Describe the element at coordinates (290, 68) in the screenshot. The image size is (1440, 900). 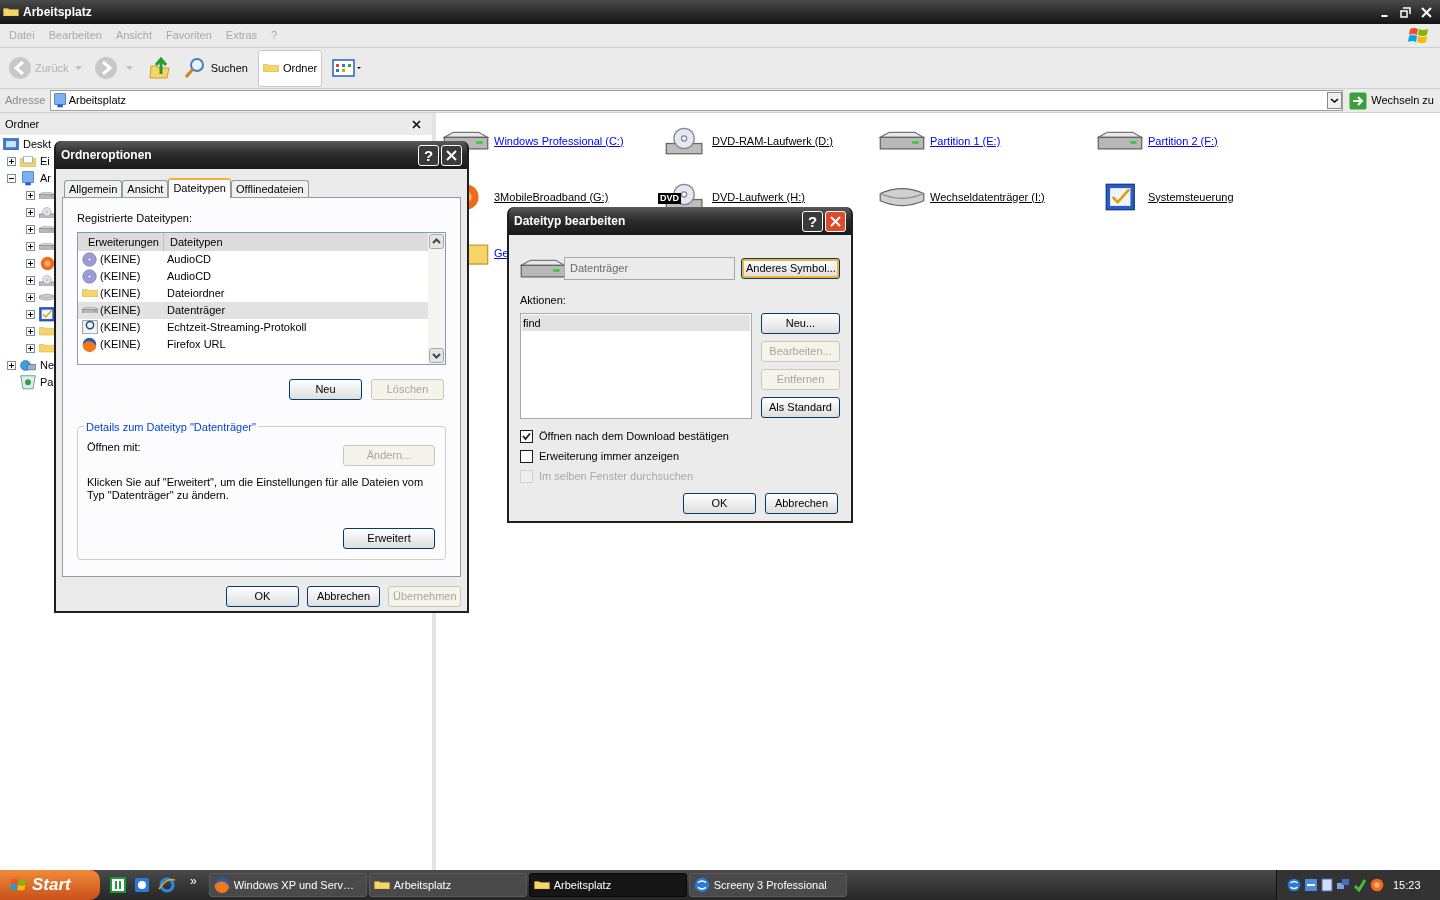
I see `folders-button: Ordner` at that location.